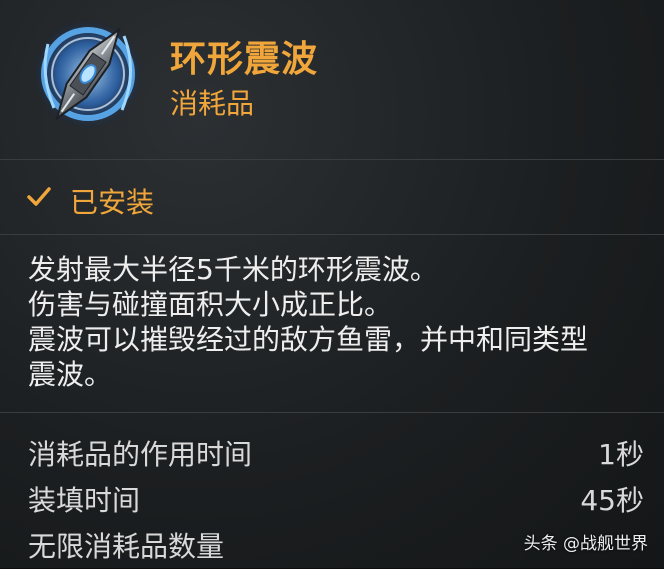 This screenshot has height=569, width=664. I want to click on description-line: 伤害与碰撞面积大小成正比。, so click(210, 304).